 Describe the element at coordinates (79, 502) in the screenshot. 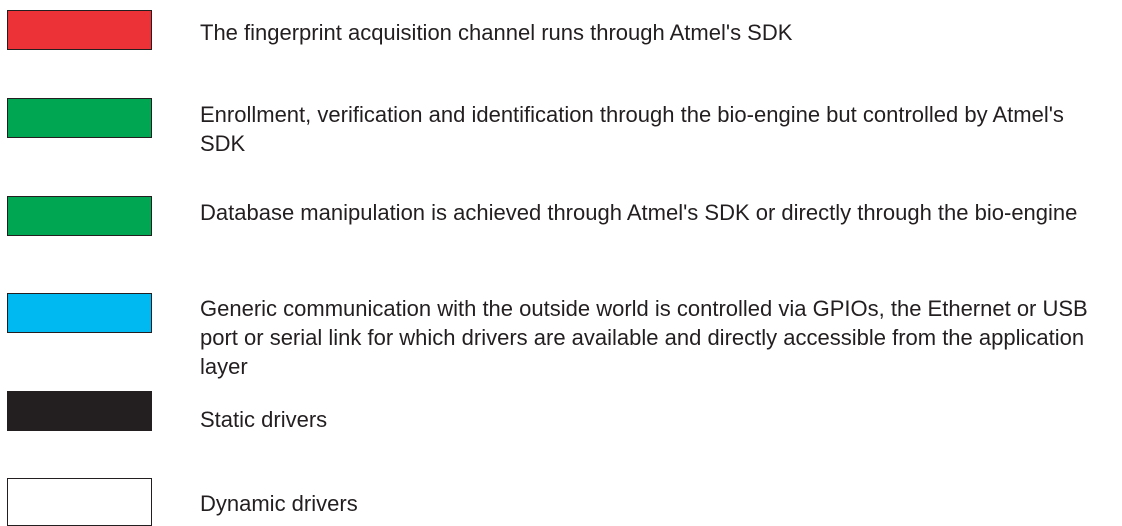

I see `white-swatch` at that location.